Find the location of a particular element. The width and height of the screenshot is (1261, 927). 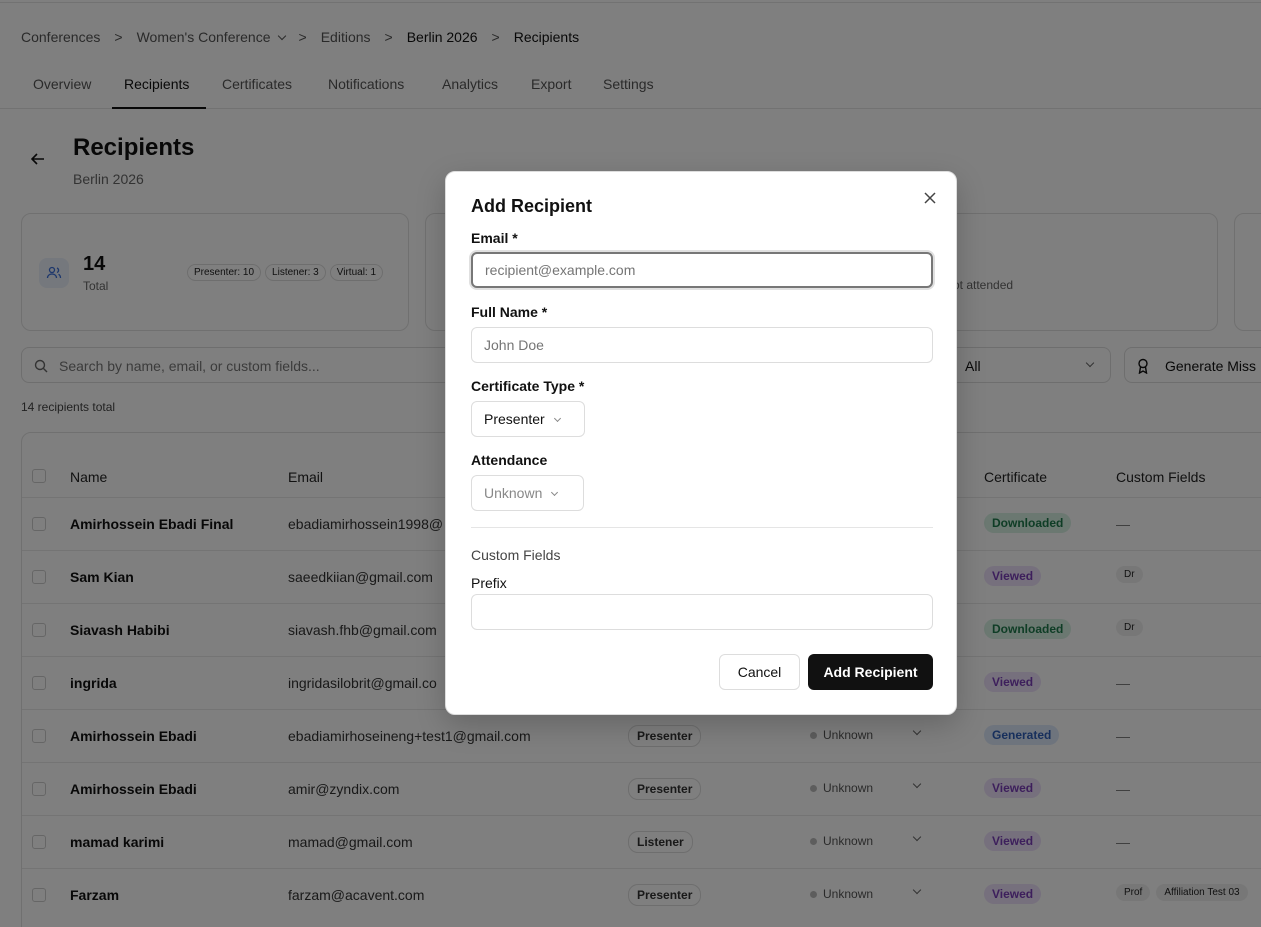

email-field is located at coordinates (702, 270).